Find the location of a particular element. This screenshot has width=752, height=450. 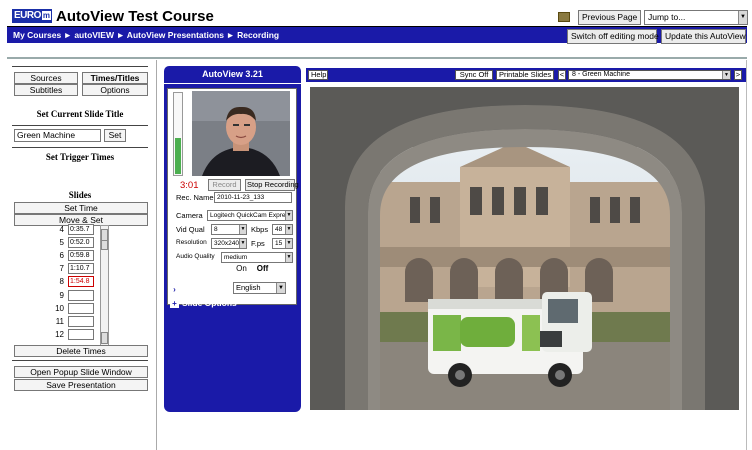

printable-slides-button: Printable Slides is located at coordinates (525, 75).